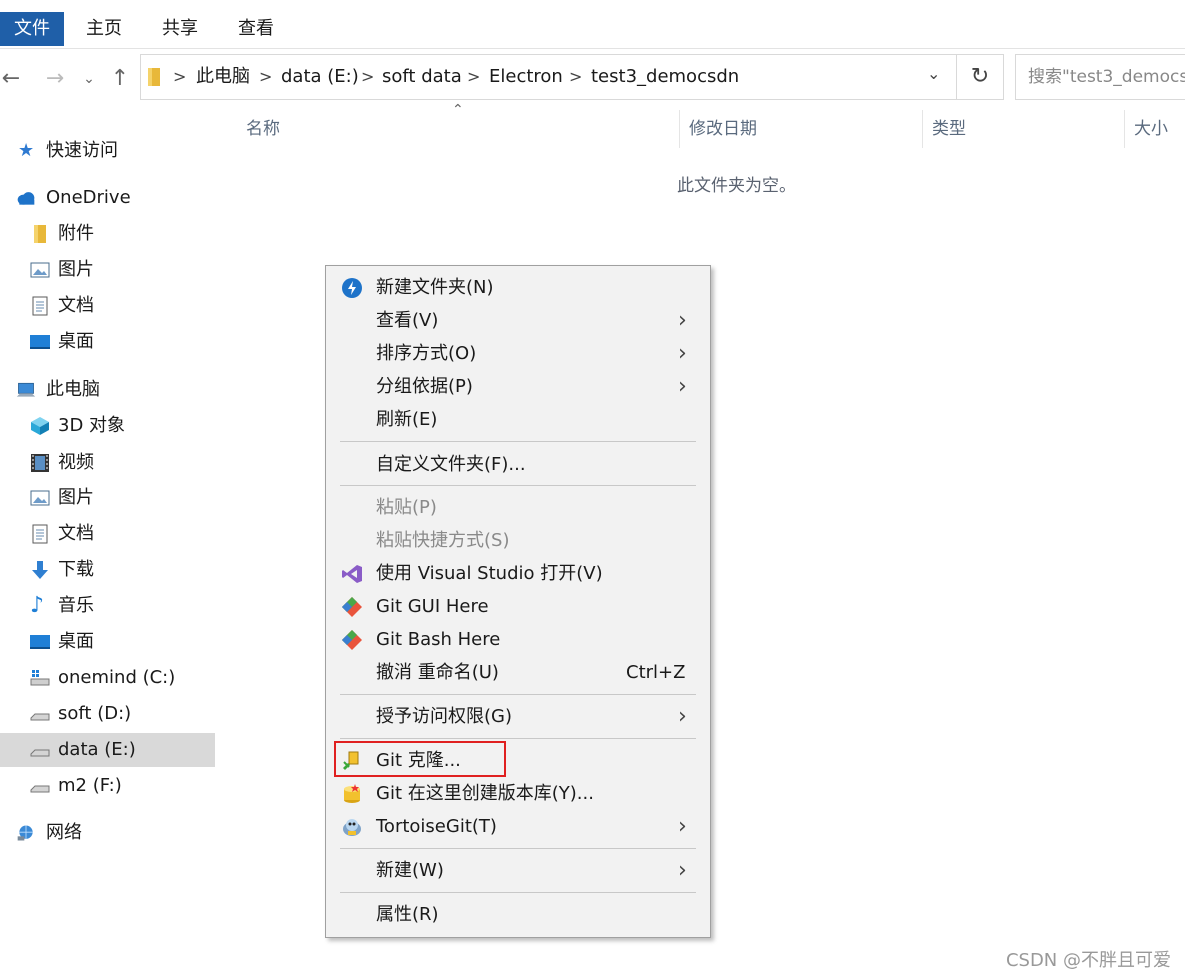 This screenshot has width=1185, height=979. What do you see at coordinates (352, 827) in the screenshot?
I see `tortoisegit-icon` at bounding box center [352, 827].